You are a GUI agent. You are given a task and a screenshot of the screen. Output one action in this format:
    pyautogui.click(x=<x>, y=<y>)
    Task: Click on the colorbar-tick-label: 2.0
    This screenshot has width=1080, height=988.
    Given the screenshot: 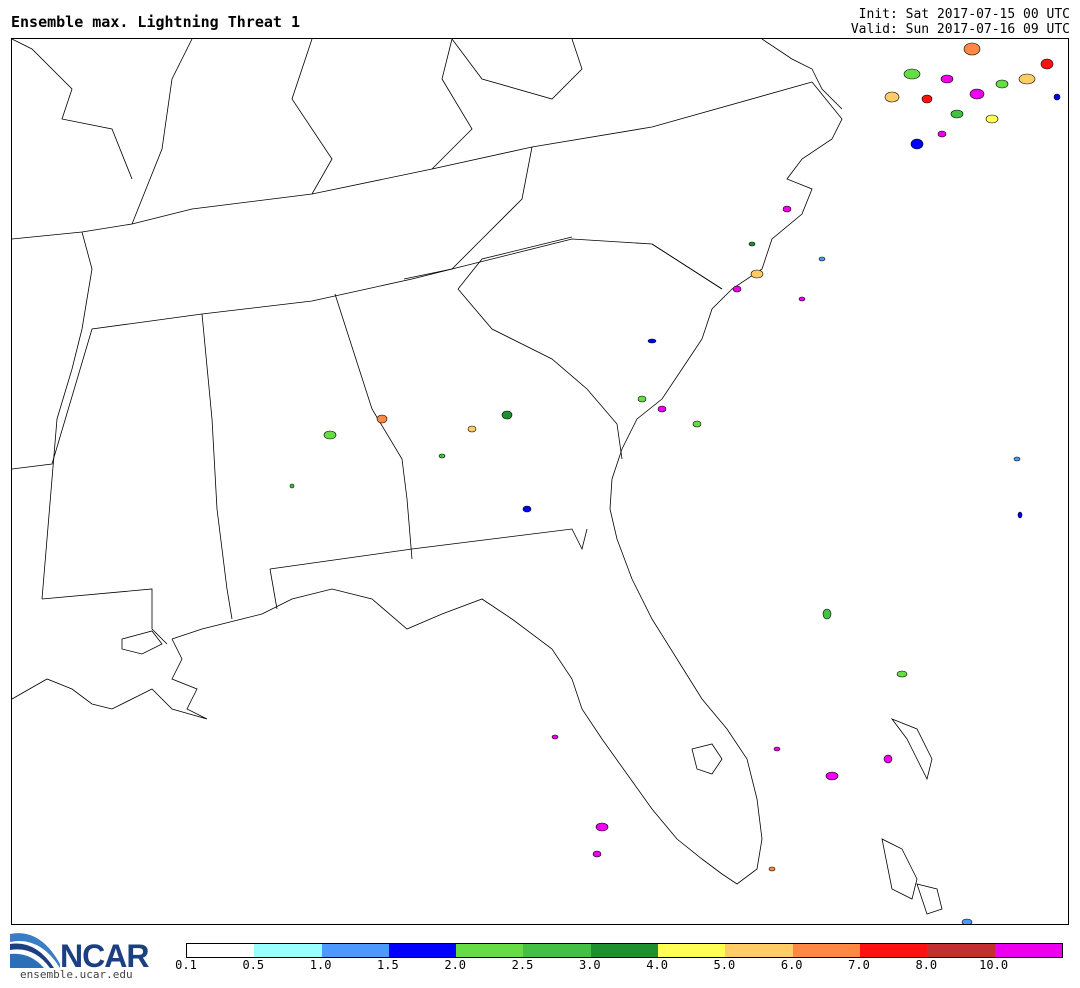 What is the action you would take?
    pyautogui.click(x=455, y=965)
    